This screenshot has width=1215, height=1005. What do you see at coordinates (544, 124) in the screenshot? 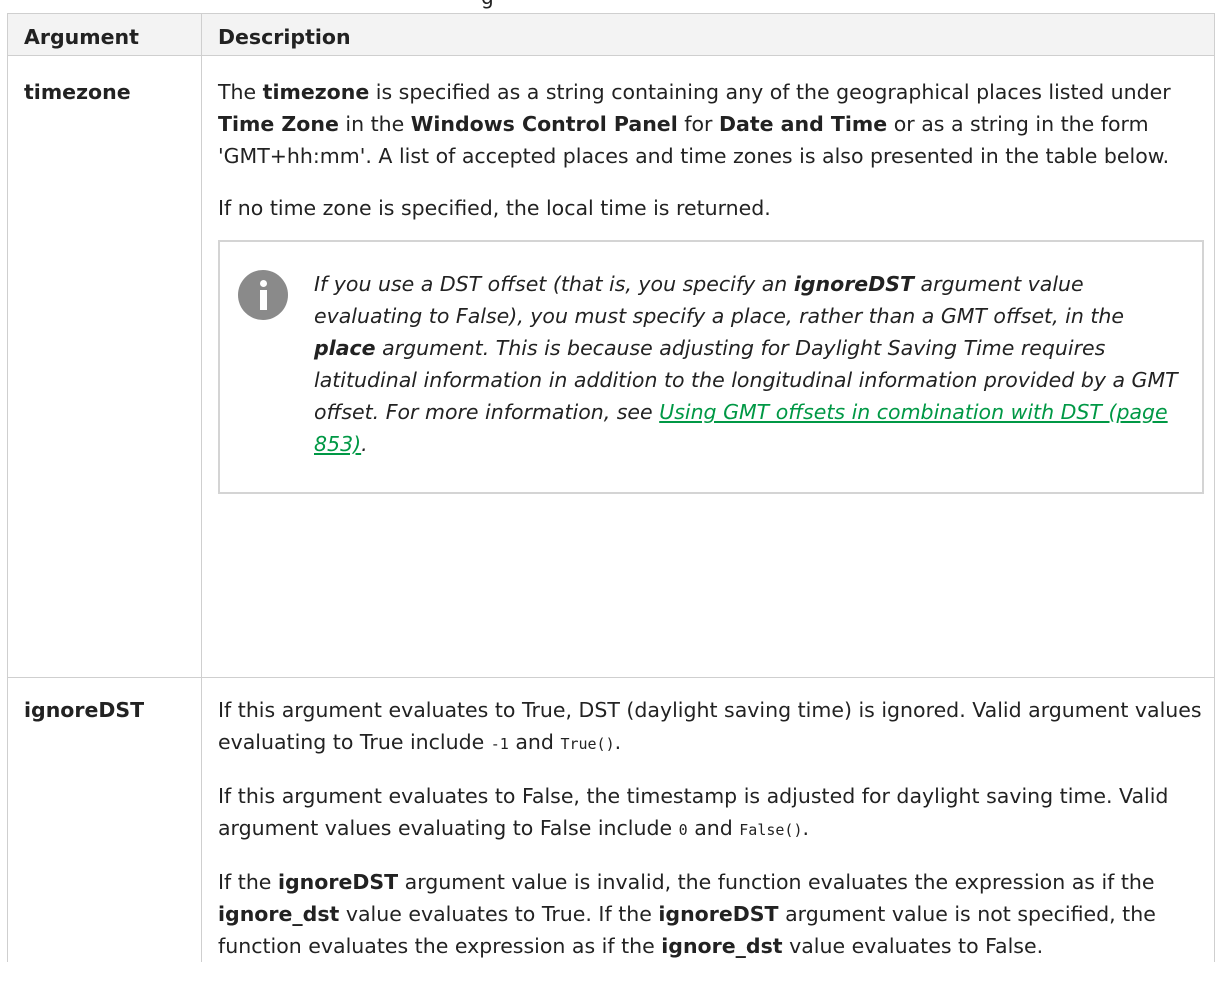
I see `bold-term: Windows Control Panel` at bounding box center [544, 124].